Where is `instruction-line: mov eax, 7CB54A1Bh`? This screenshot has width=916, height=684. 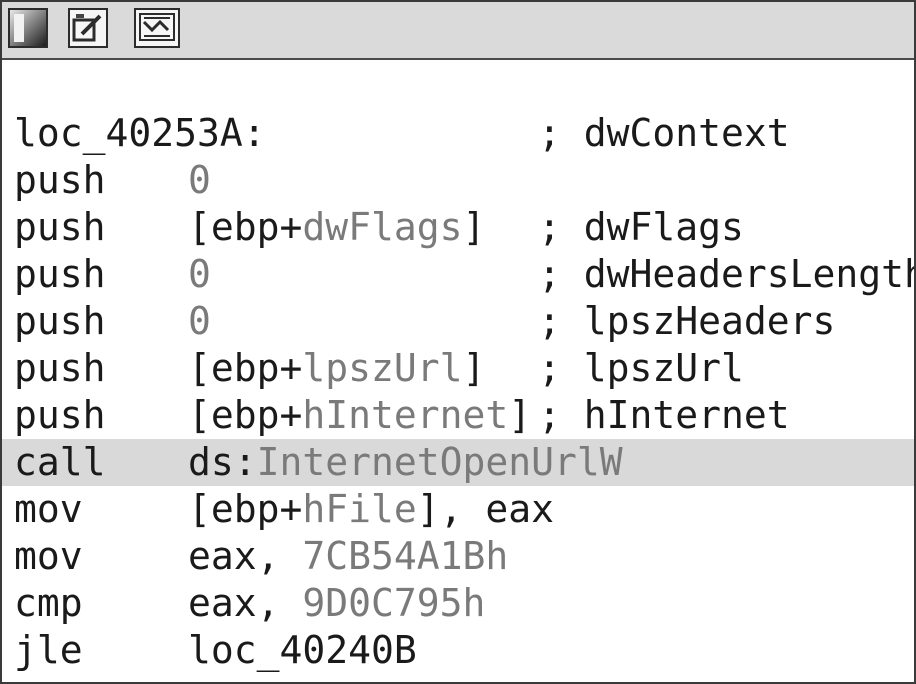 instruction-line: mov eax, 7CB54A1Bh is located at coordinates (458, 556).